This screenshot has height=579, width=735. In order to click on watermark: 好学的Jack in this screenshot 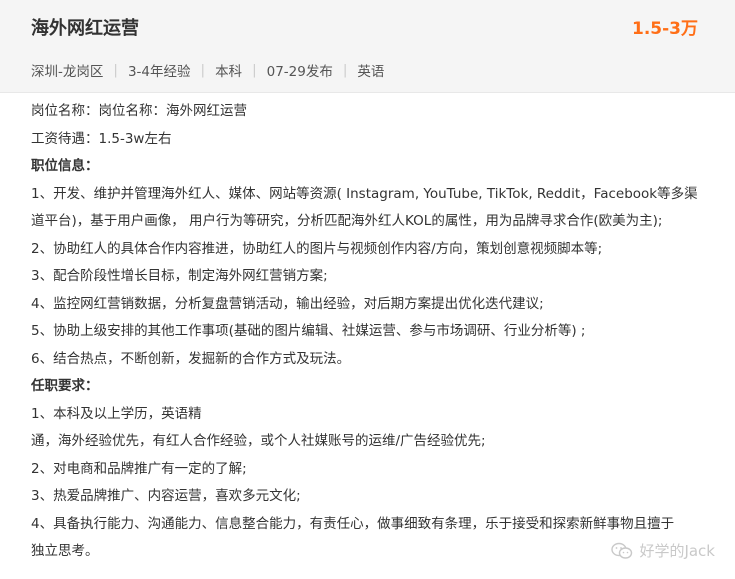, I will do `click(663, 550)`.